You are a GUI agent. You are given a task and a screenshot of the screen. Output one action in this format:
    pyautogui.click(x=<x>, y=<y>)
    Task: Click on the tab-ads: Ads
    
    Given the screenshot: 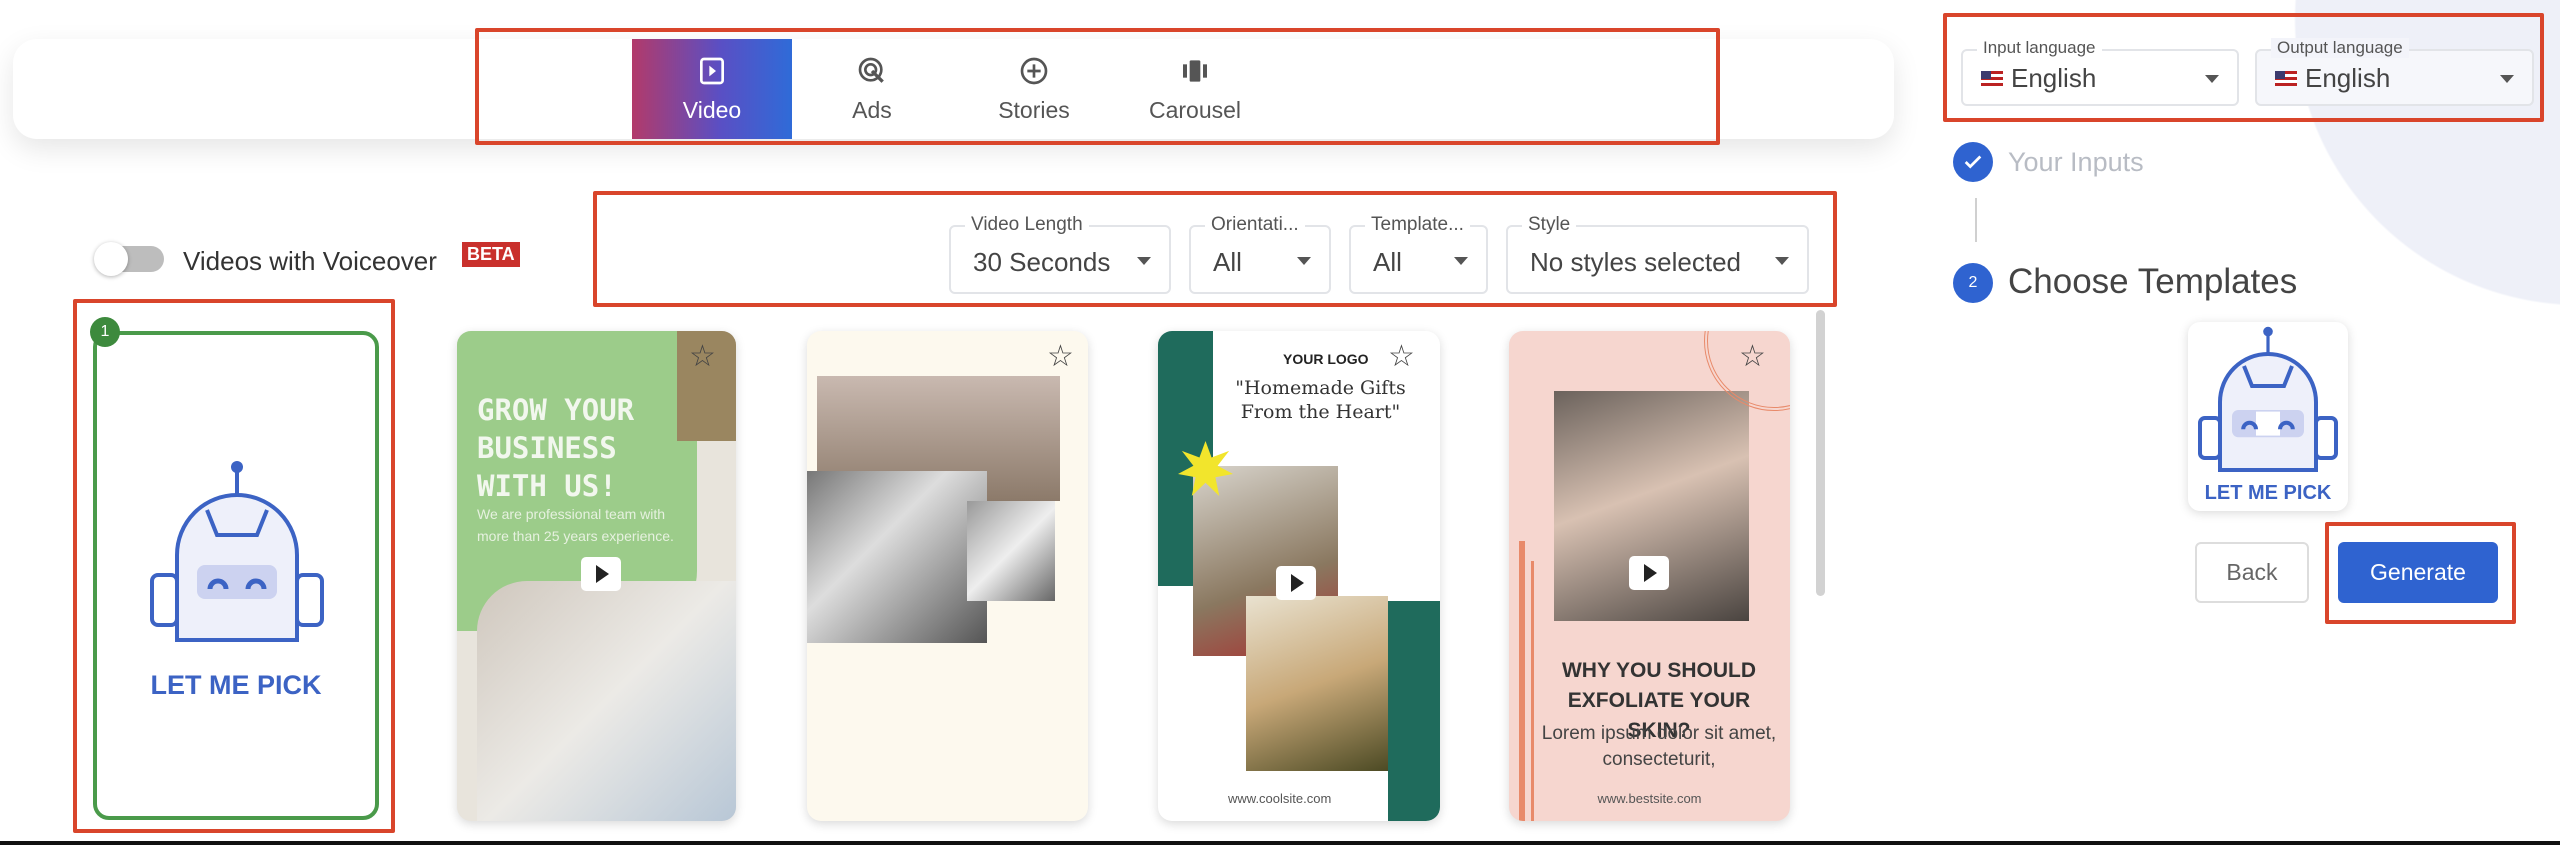 What is the action you would take?
    pyautogui.click(x=872, y=89)
    